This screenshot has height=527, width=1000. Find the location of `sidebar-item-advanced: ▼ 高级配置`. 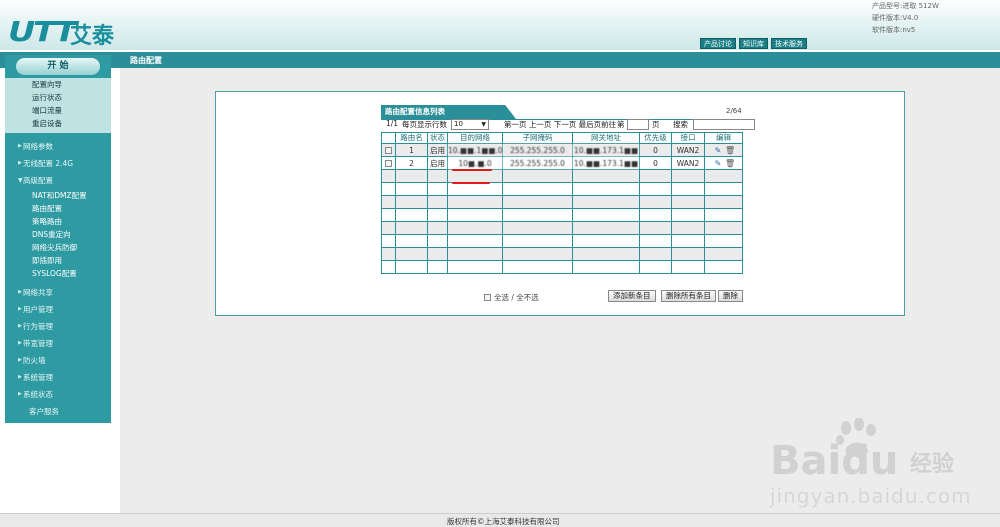

sidebar-item-advanced: ▼ 高级配置 is located at coordinates (58, 180).